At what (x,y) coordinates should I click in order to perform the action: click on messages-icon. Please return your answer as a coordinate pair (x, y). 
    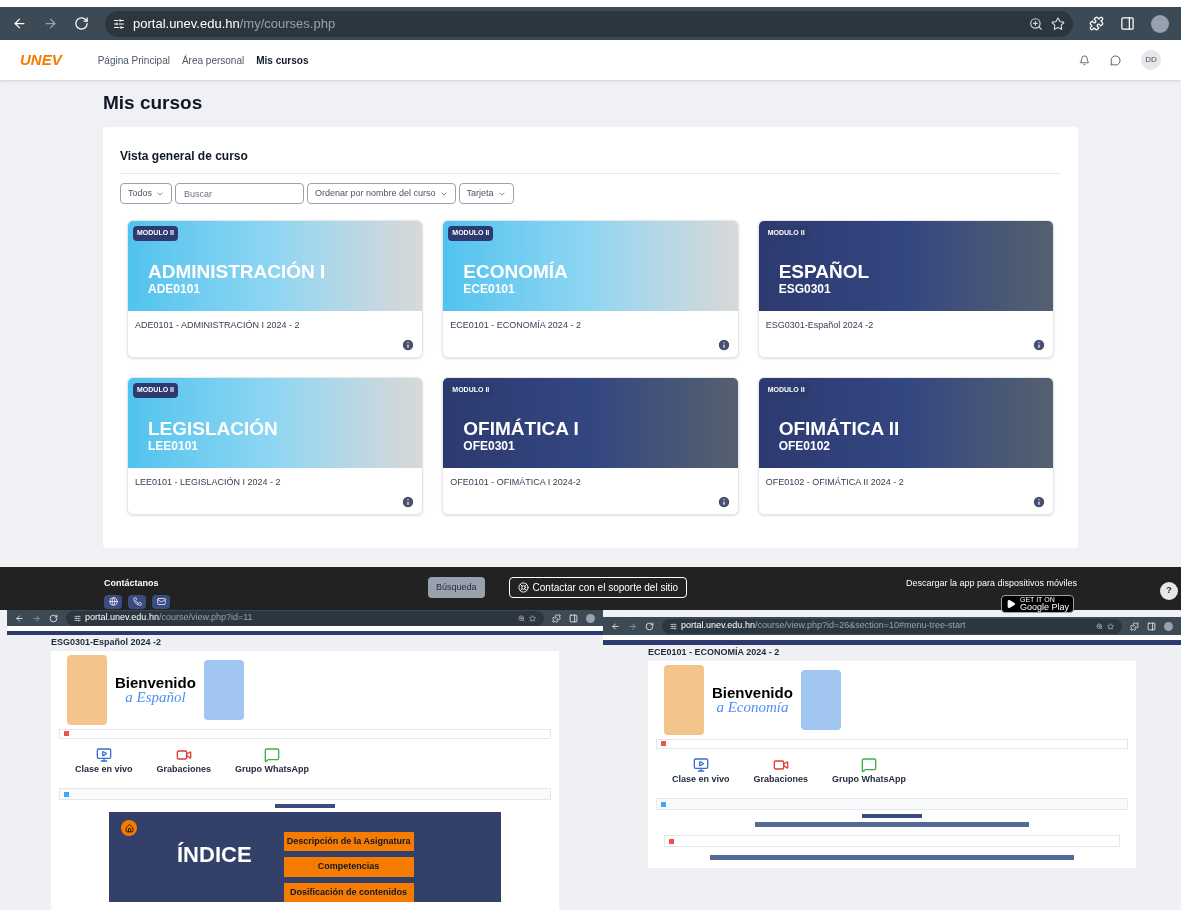
    Looking at the image, I should click on (1115, 60).